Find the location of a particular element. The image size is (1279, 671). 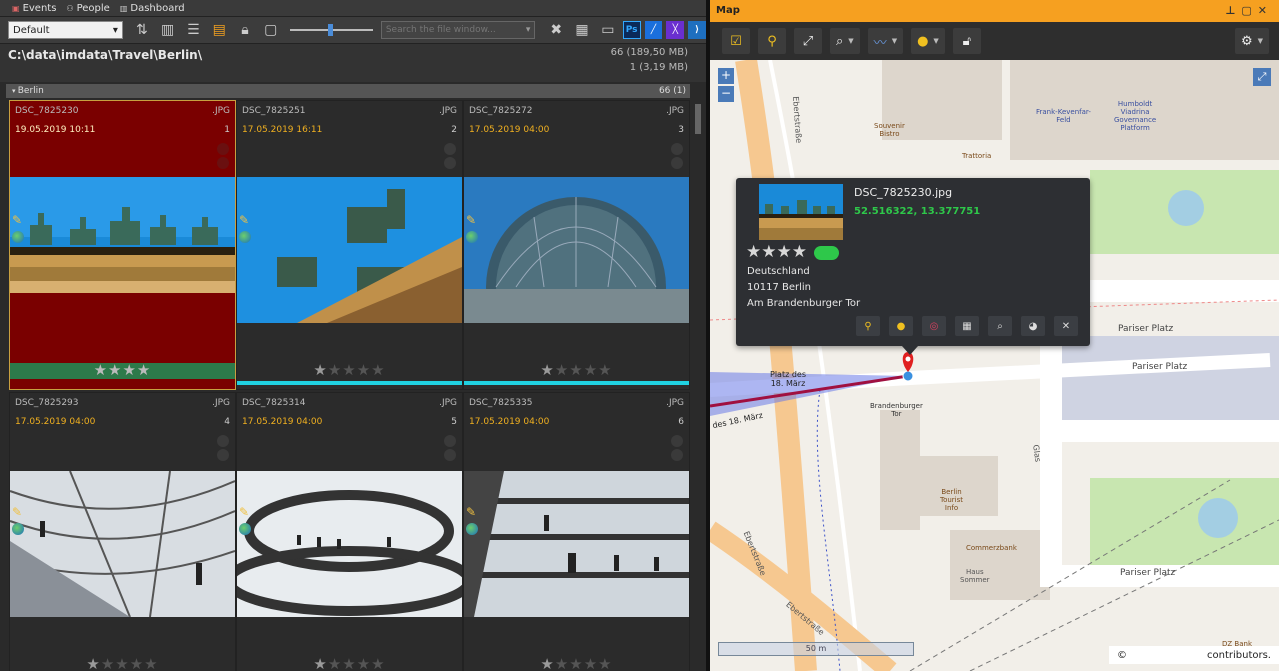

popup-thumbnail is located at coordinates (801, 212).